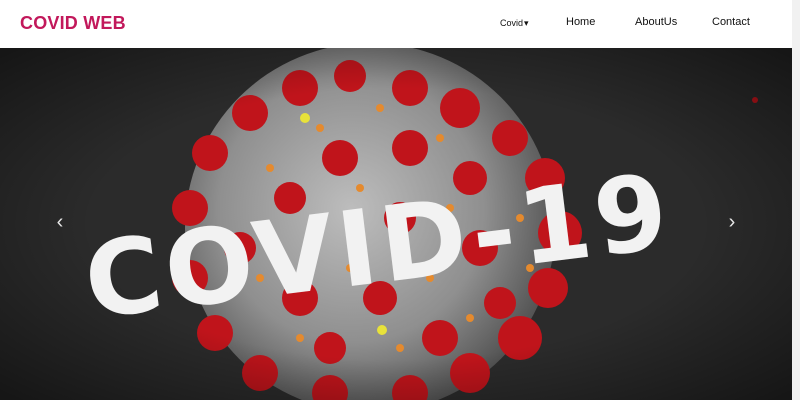 Image resolution: width=800 pixels, height=400 pixels. Describe the element at coordinates (580, 22) in the screenshot. I see `nav-item-home: Home` at that location.